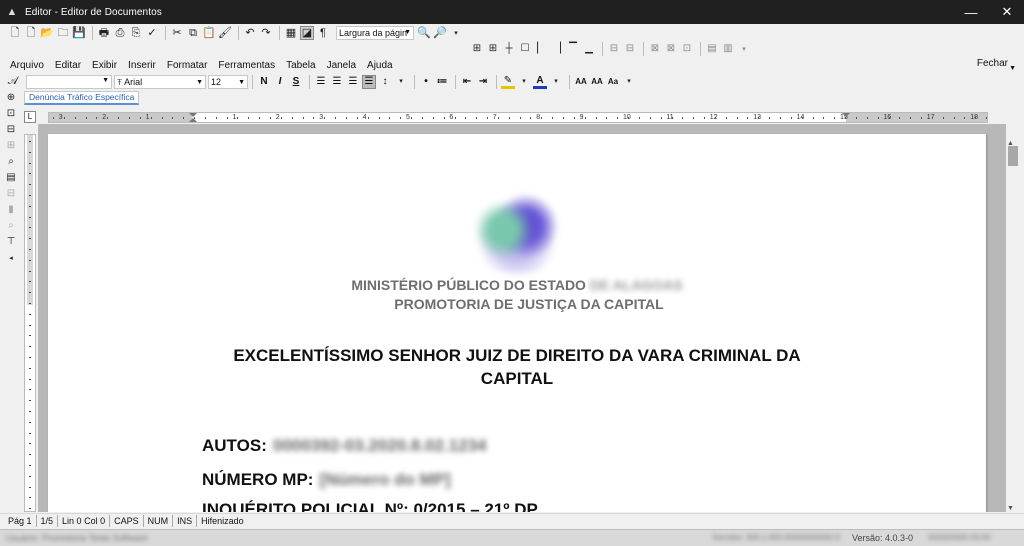 Image resolution: width=1024 pixels, height=546 pixels. I want to click on new-template-icon: 🗋, so click(31, 33).